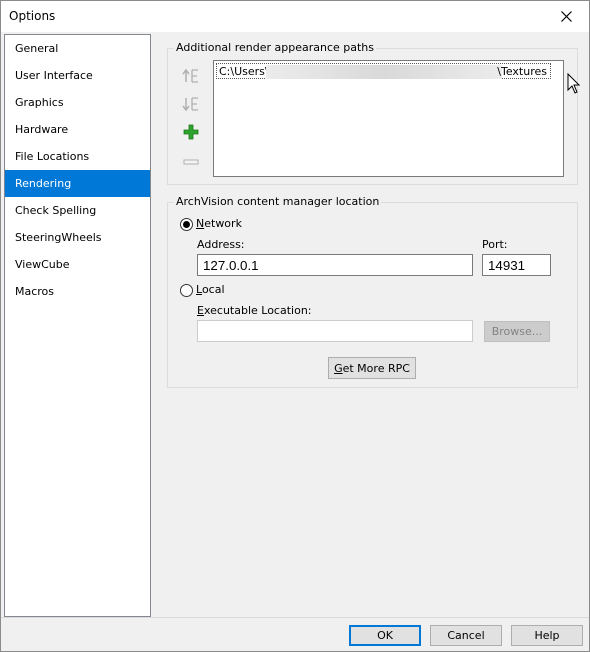 Image resolution: width=590 pixels, height=652 pixels. What do you see at coordinates (186, 290) in the screenshot?
I see `local-radio` at bounding box center [186, 290].